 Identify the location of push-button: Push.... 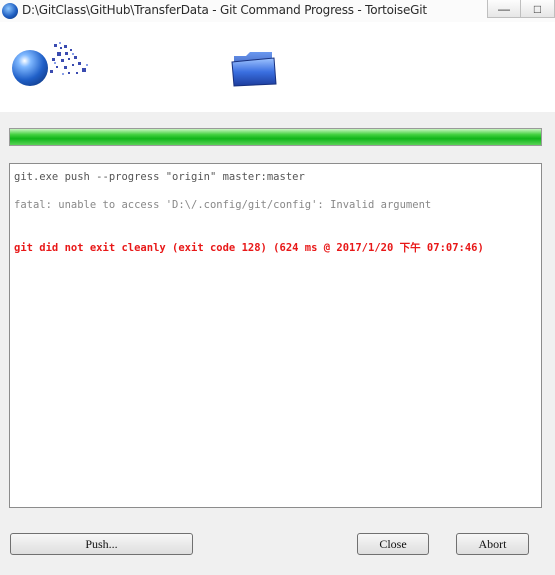
(101, 544).